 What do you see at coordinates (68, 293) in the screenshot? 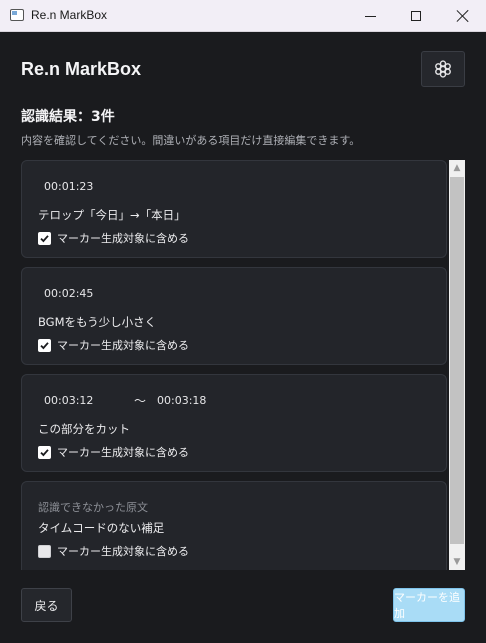
I see `start-timecode: 00:02:45` at bounding box center [68, 293].